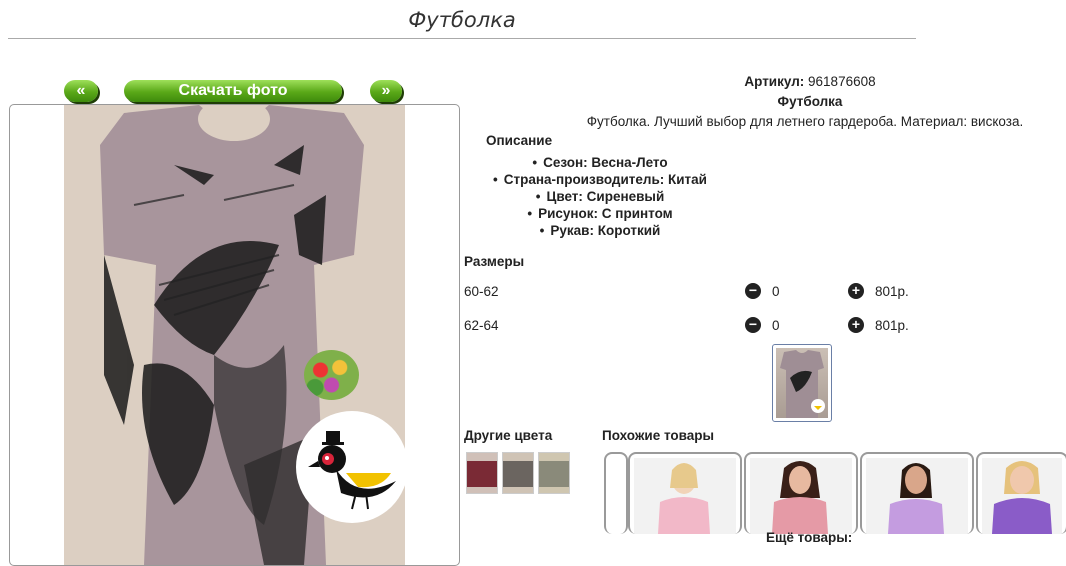  I want to click on sizes-heading: Размеры, so click(494, 261).